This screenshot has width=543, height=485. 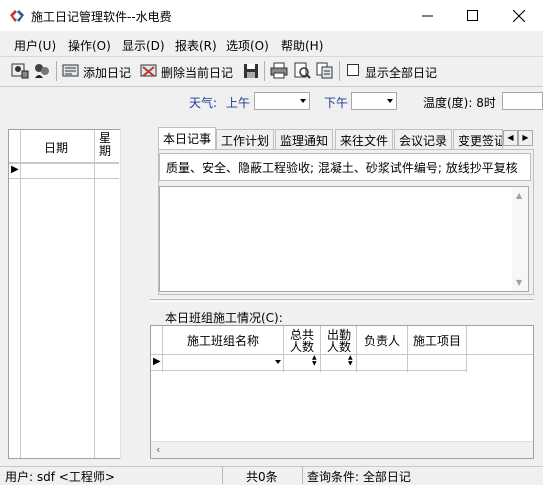 What do you see at coordinates (342, 449) in the screenshot?
I see `crew-grid-hscrollbar: ‹` at bounding box center [342, 449].